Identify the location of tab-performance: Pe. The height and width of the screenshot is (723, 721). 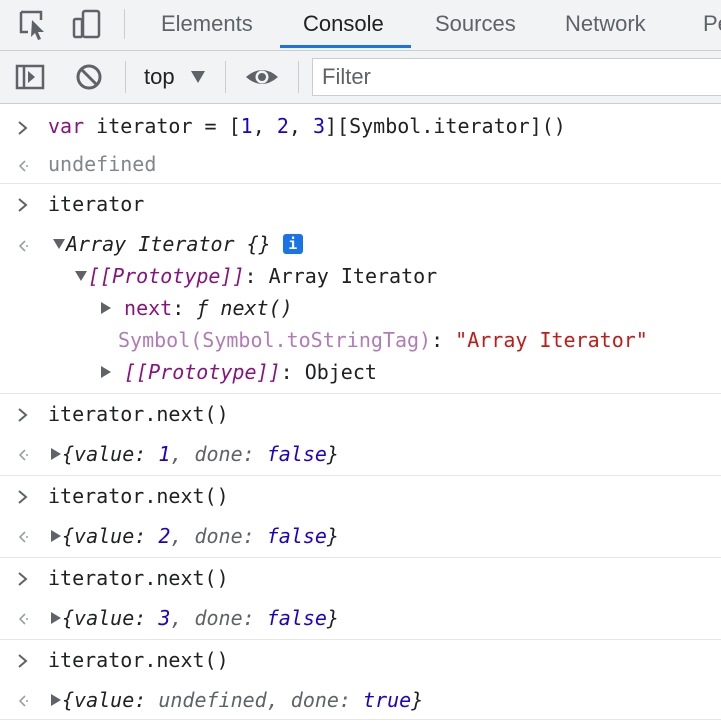
(712, 24).